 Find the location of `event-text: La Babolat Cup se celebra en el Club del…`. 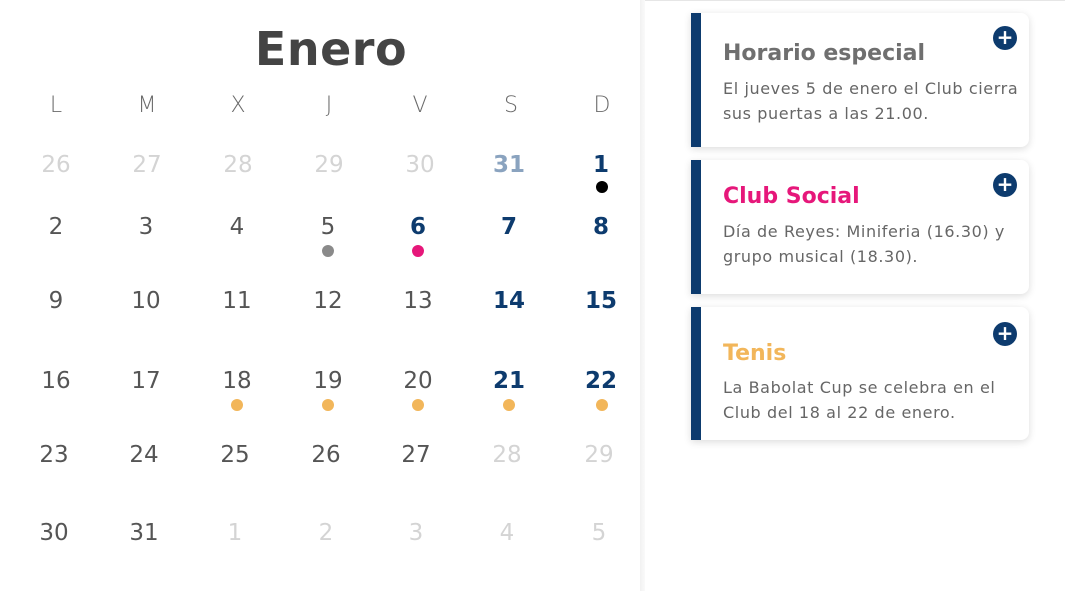

event-text: La Babolat Cup se celebra en el Club del… is located at coordinates (859, 400).